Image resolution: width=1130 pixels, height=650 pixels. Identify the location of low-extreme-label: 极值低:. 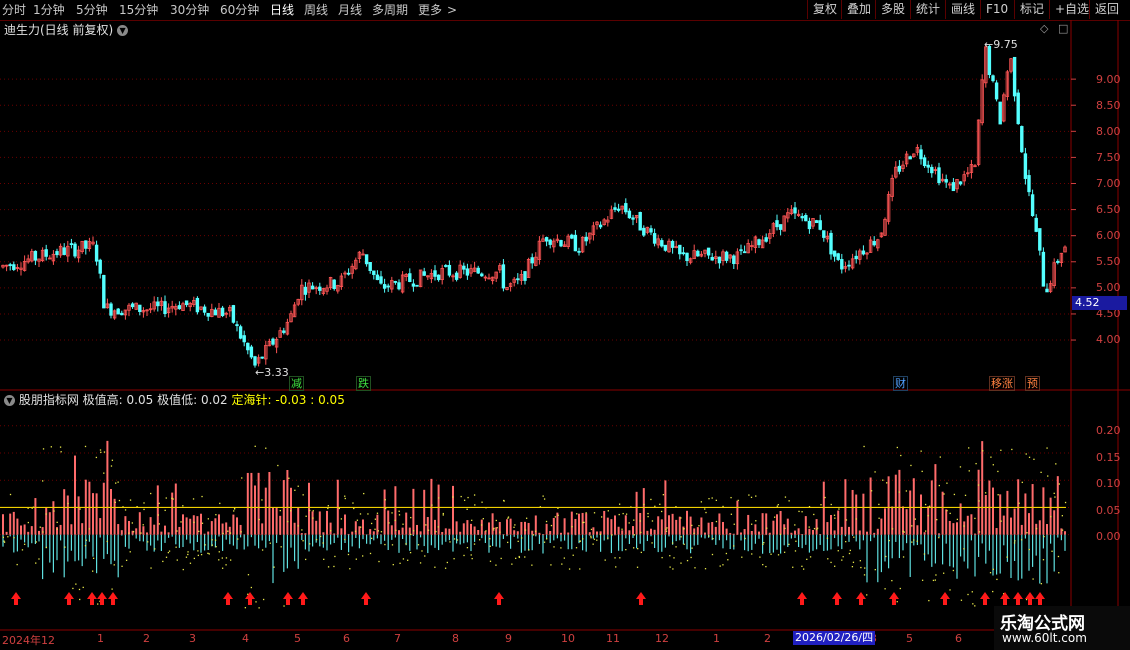
(177, 400).